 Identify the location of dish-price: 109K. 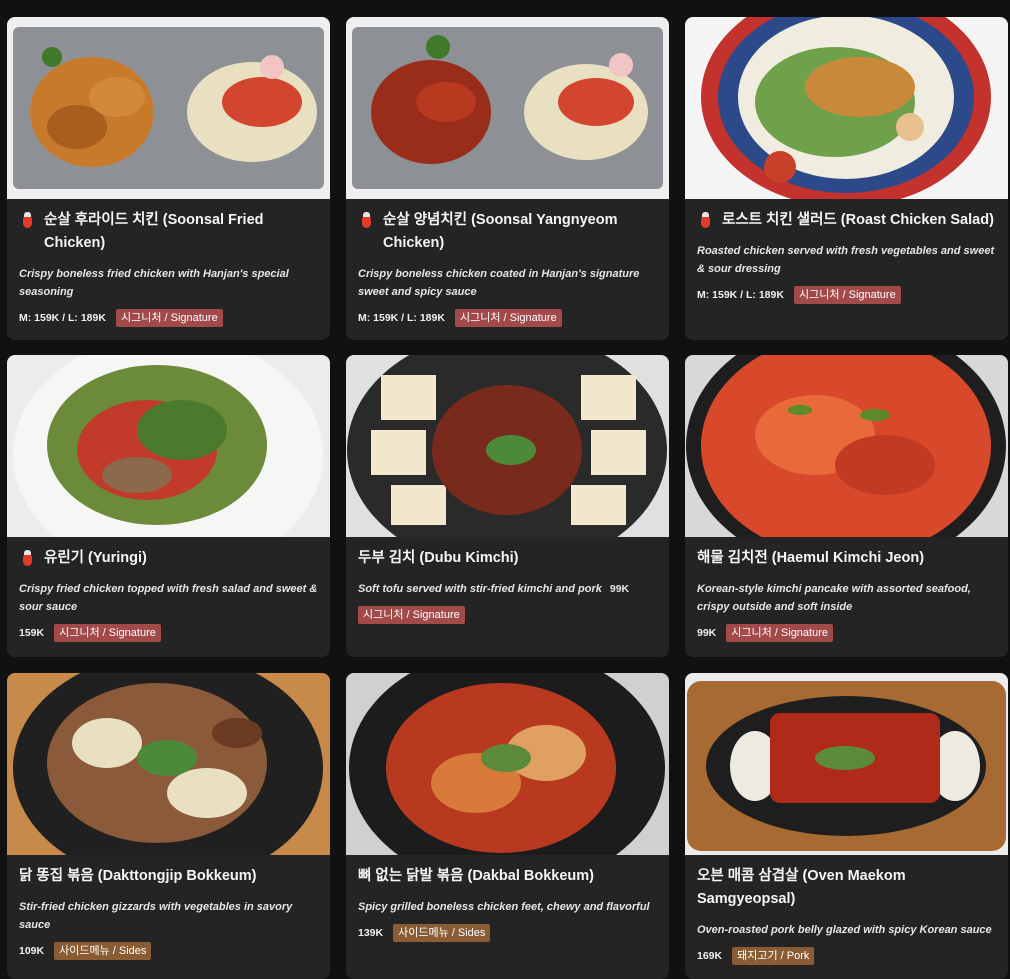
(32, 951).